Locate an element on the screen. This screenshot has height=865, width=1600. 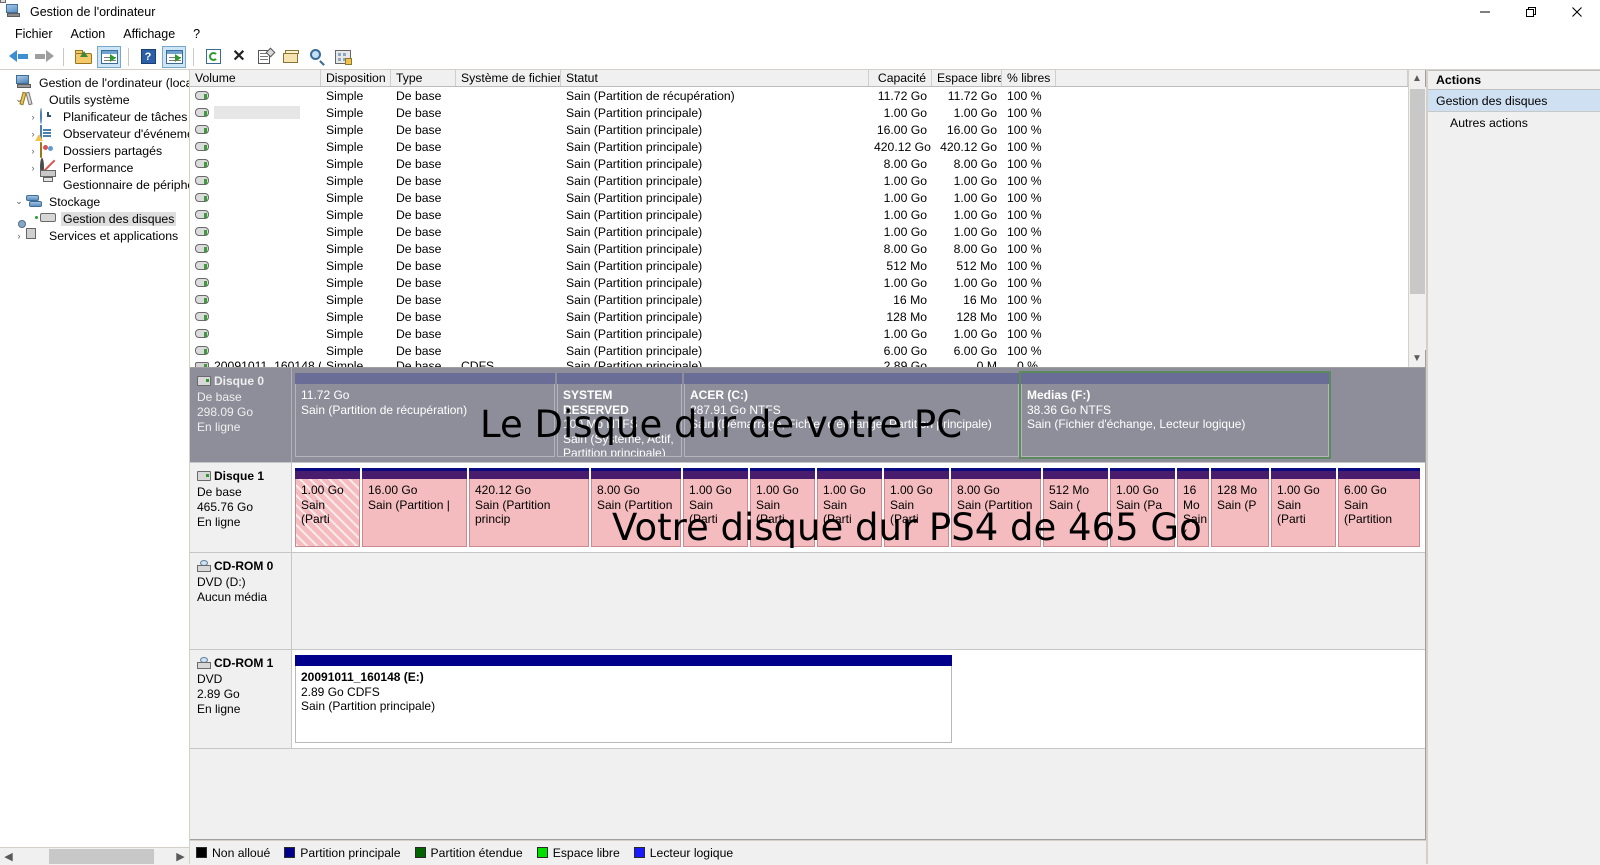
column-header-libres: % libres is located at coordinates (1029, 78).